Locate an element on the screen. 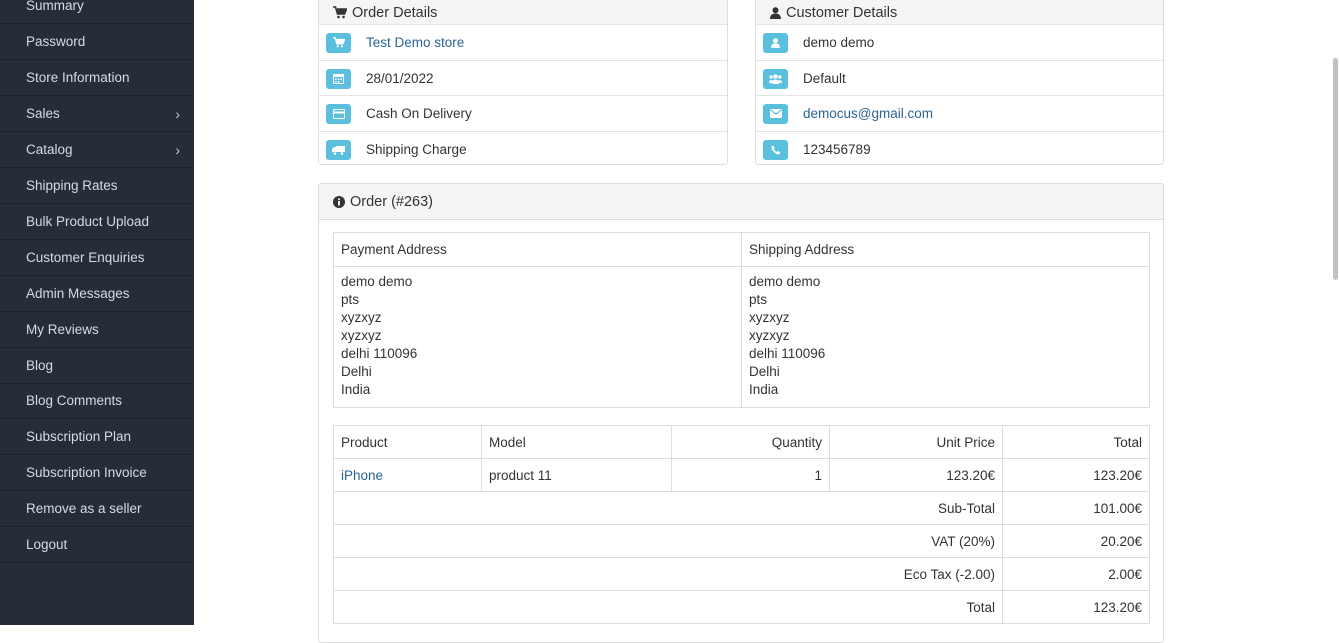 The width and height of the screenshot is (1339, 643). panel-title: Order (#263) is located at coordinates (392, 201).